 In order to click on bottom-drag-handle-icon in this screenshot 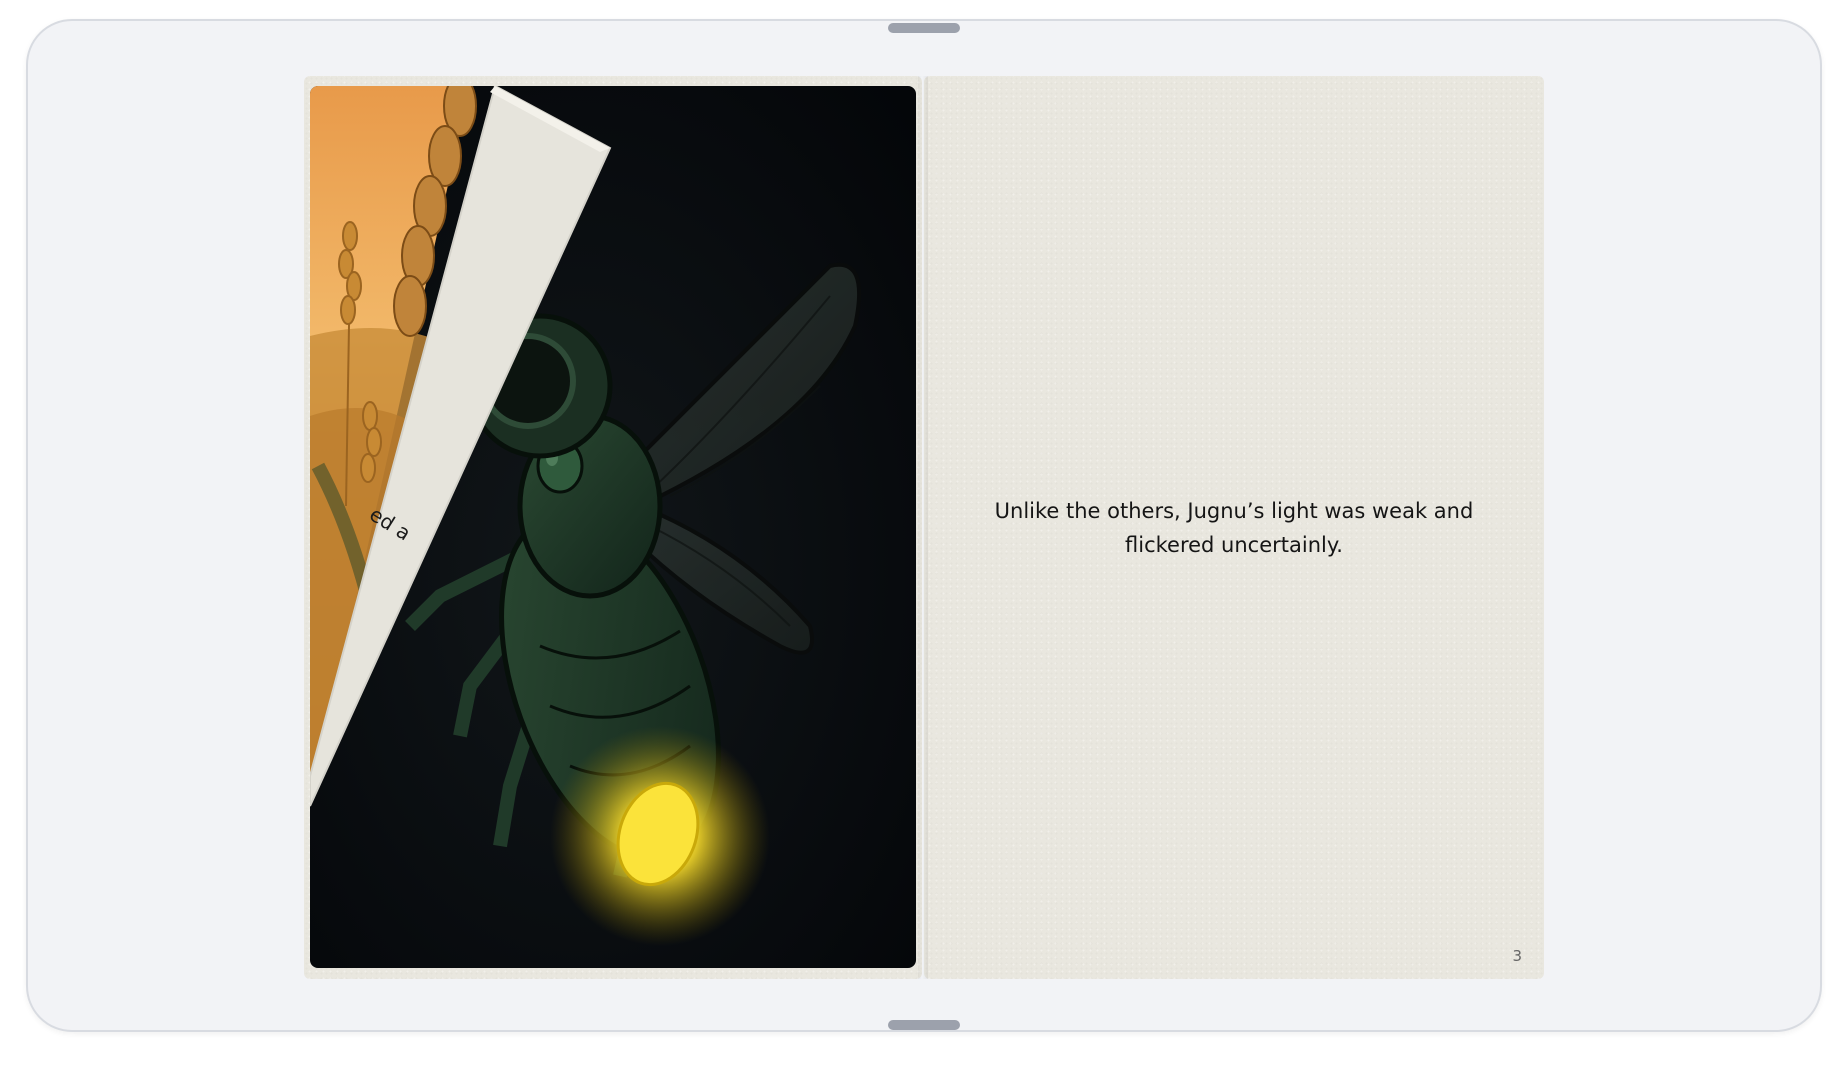, I will do `click(924, 1025)`.